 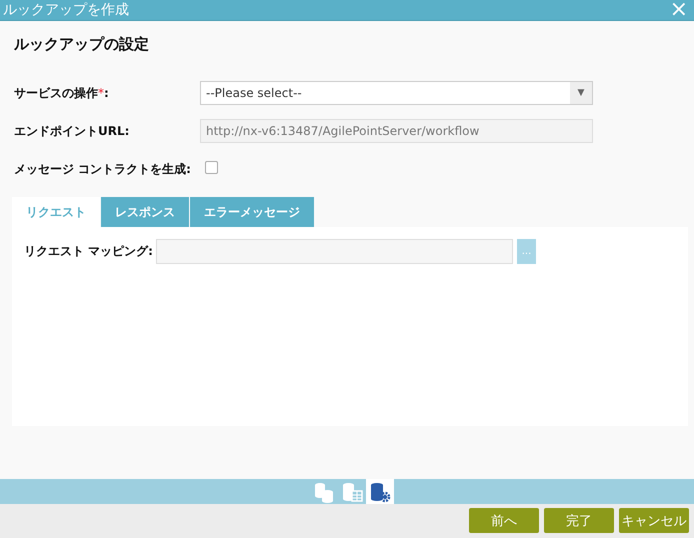 I want to click on footer-button: 前へ, so click(x=504, y=521).